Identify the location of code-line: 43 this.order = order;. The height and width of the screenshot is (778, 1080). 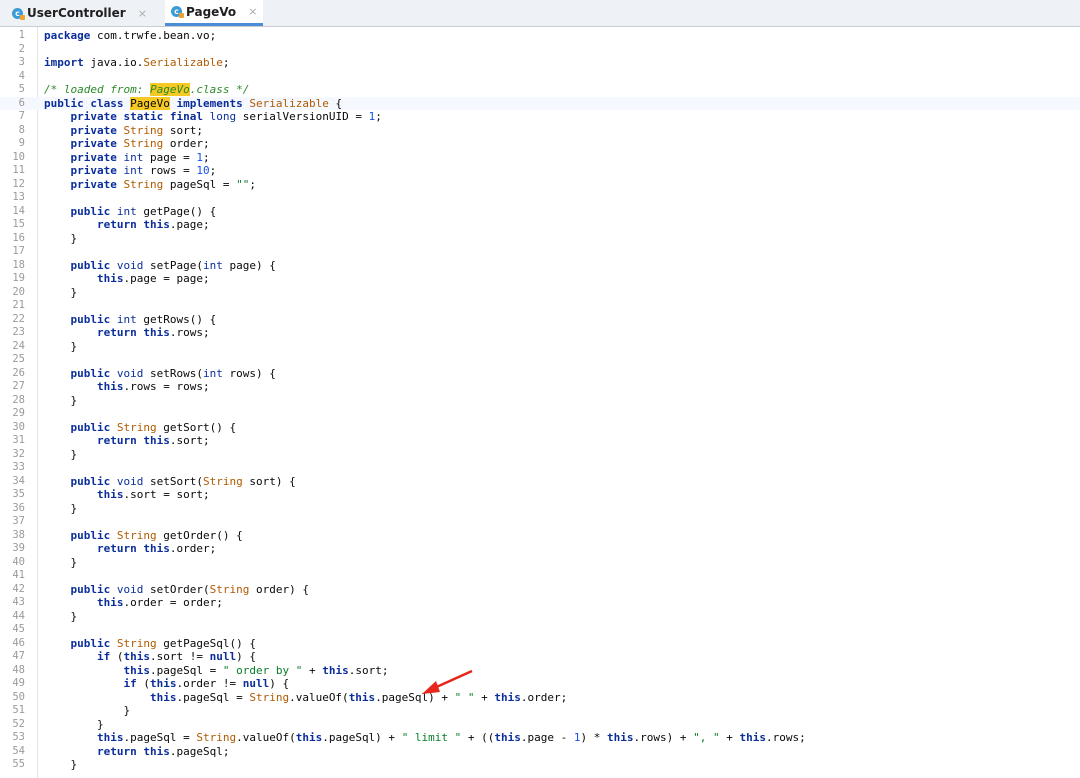
(540, 603).